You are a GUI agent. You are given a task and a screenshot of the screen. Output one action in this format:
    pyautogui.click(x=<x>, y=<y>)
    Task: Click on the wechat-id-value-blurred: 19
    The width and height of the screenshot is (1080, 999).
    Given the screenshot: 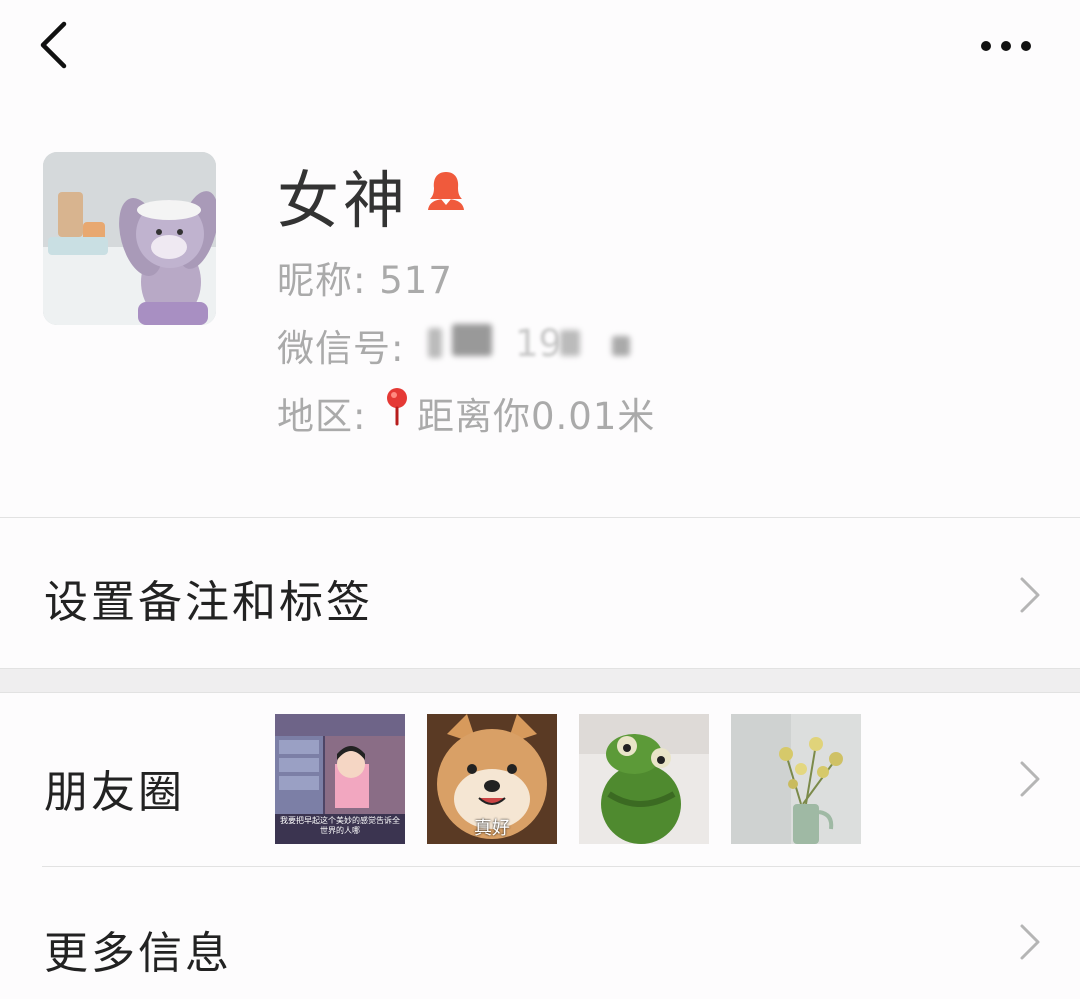 What is the action you would take?
    pyautogui.click(x=535, y=343)
    